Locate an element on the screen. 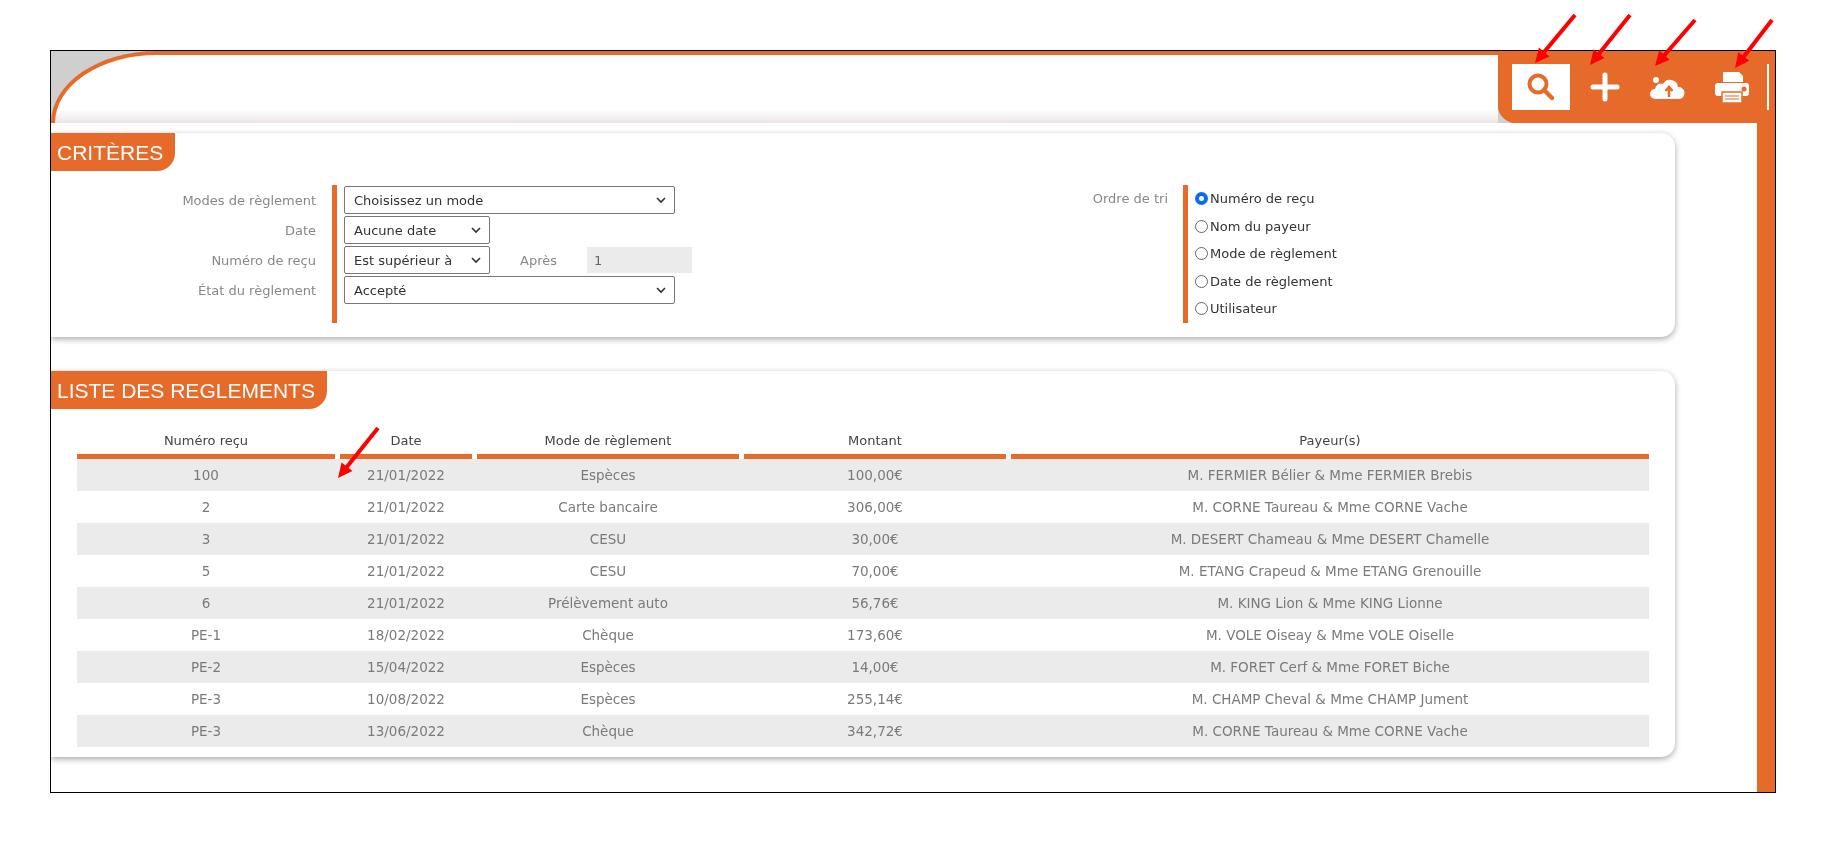 The height and width of the screenshot is (843, 1826). table-cell-text: PE-2 is located at coordinates (206, 666).